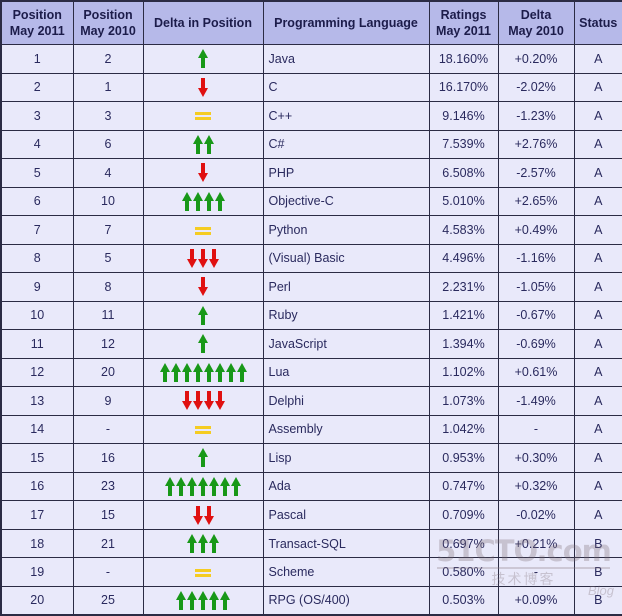 This screenshot has height=616, width=622. I want to click on cell-position-2010: -, so click(108, 572).